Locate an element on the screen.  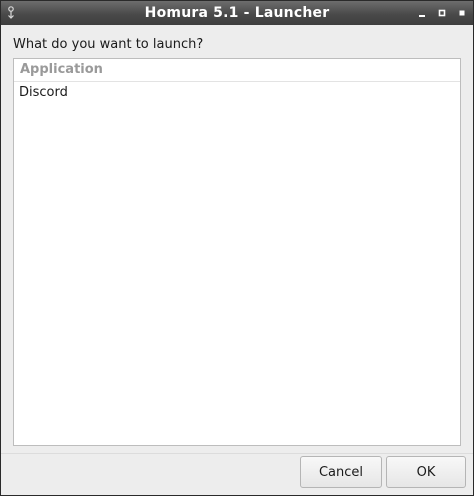
minimize-icon is located at coordinates (422, 13).